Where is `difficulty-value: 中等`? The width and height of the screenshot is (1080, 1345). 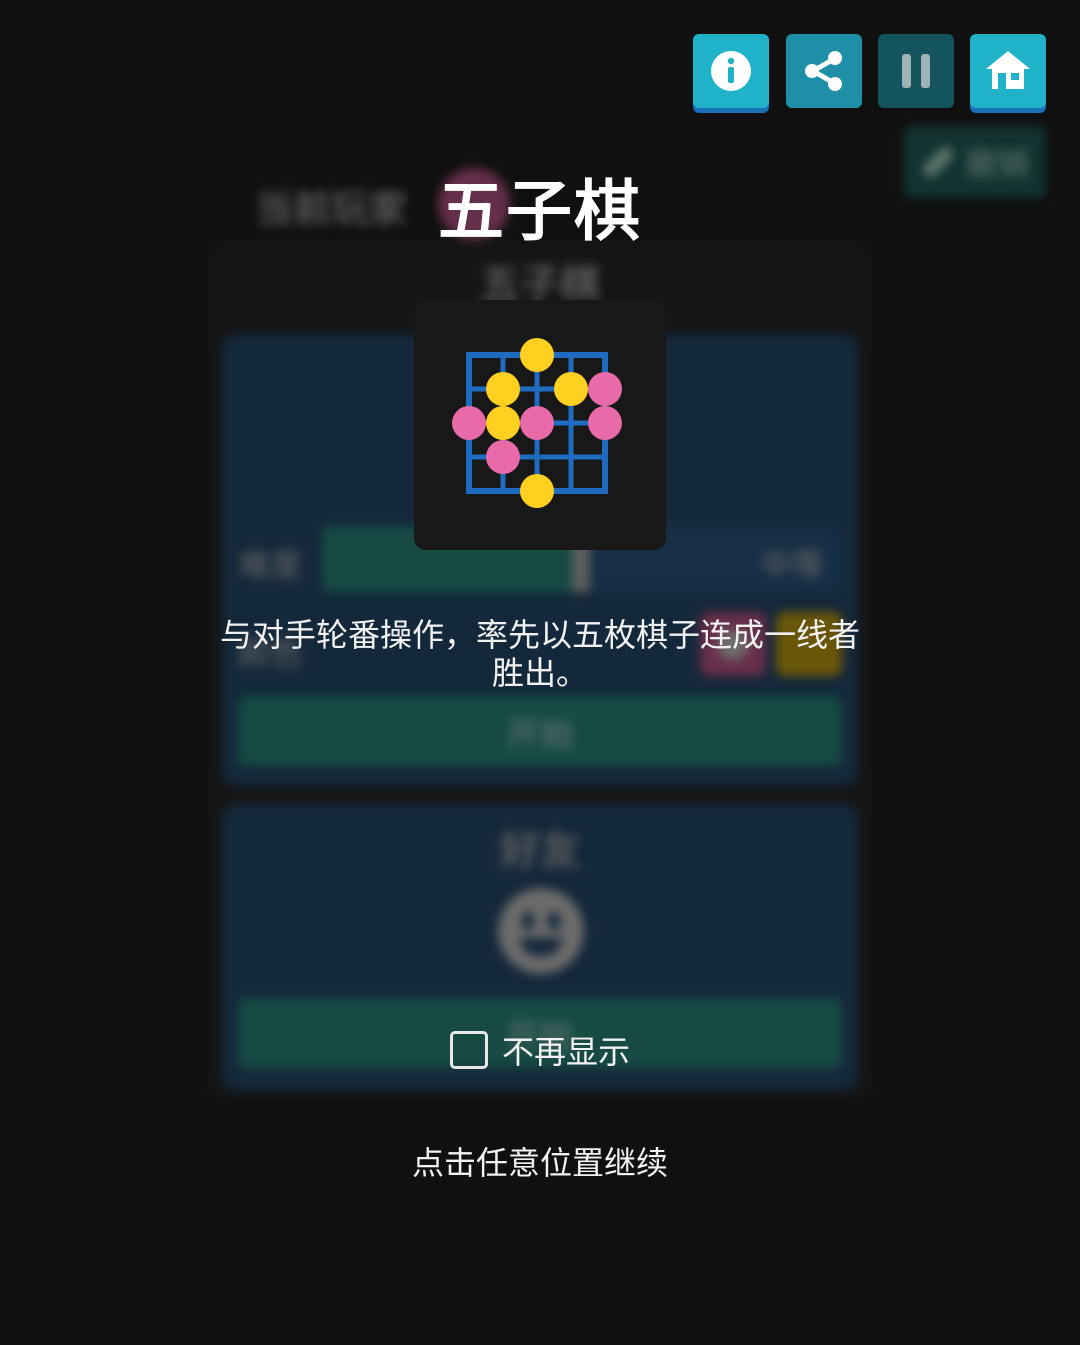 difficulty-value: 中等 is located at coordinates (792, 565).